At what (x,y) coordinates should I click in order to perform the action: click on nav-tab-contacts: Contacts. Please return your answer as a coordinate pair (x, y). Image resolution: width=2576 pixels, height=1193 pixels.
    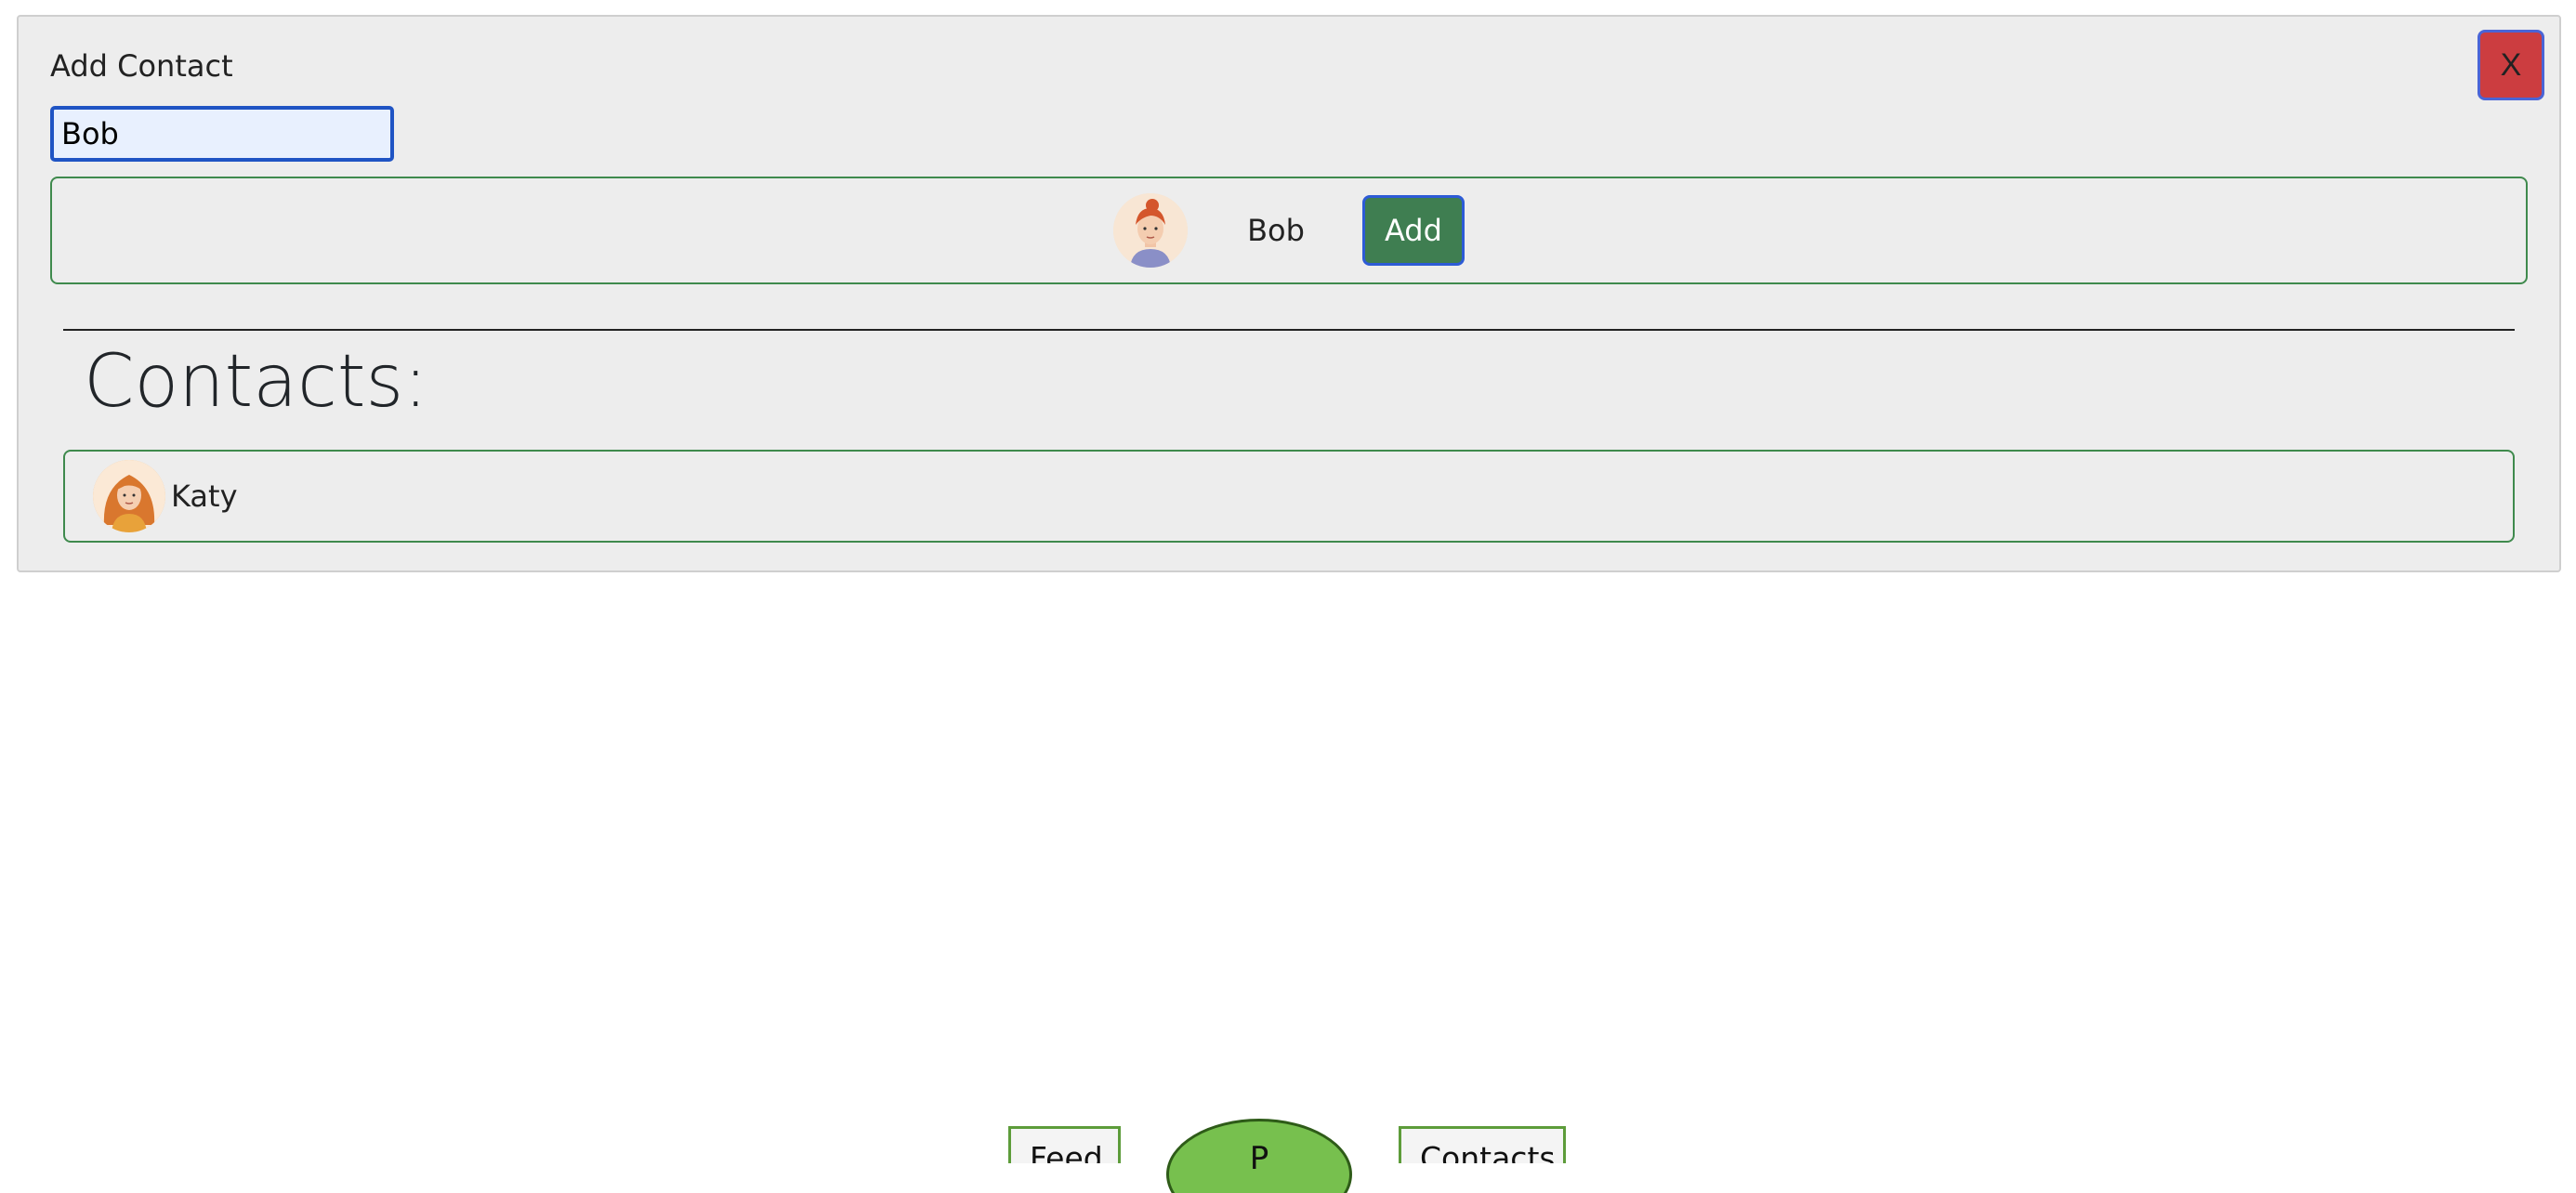
    Looking at the image, I should click on (1482, 1144).